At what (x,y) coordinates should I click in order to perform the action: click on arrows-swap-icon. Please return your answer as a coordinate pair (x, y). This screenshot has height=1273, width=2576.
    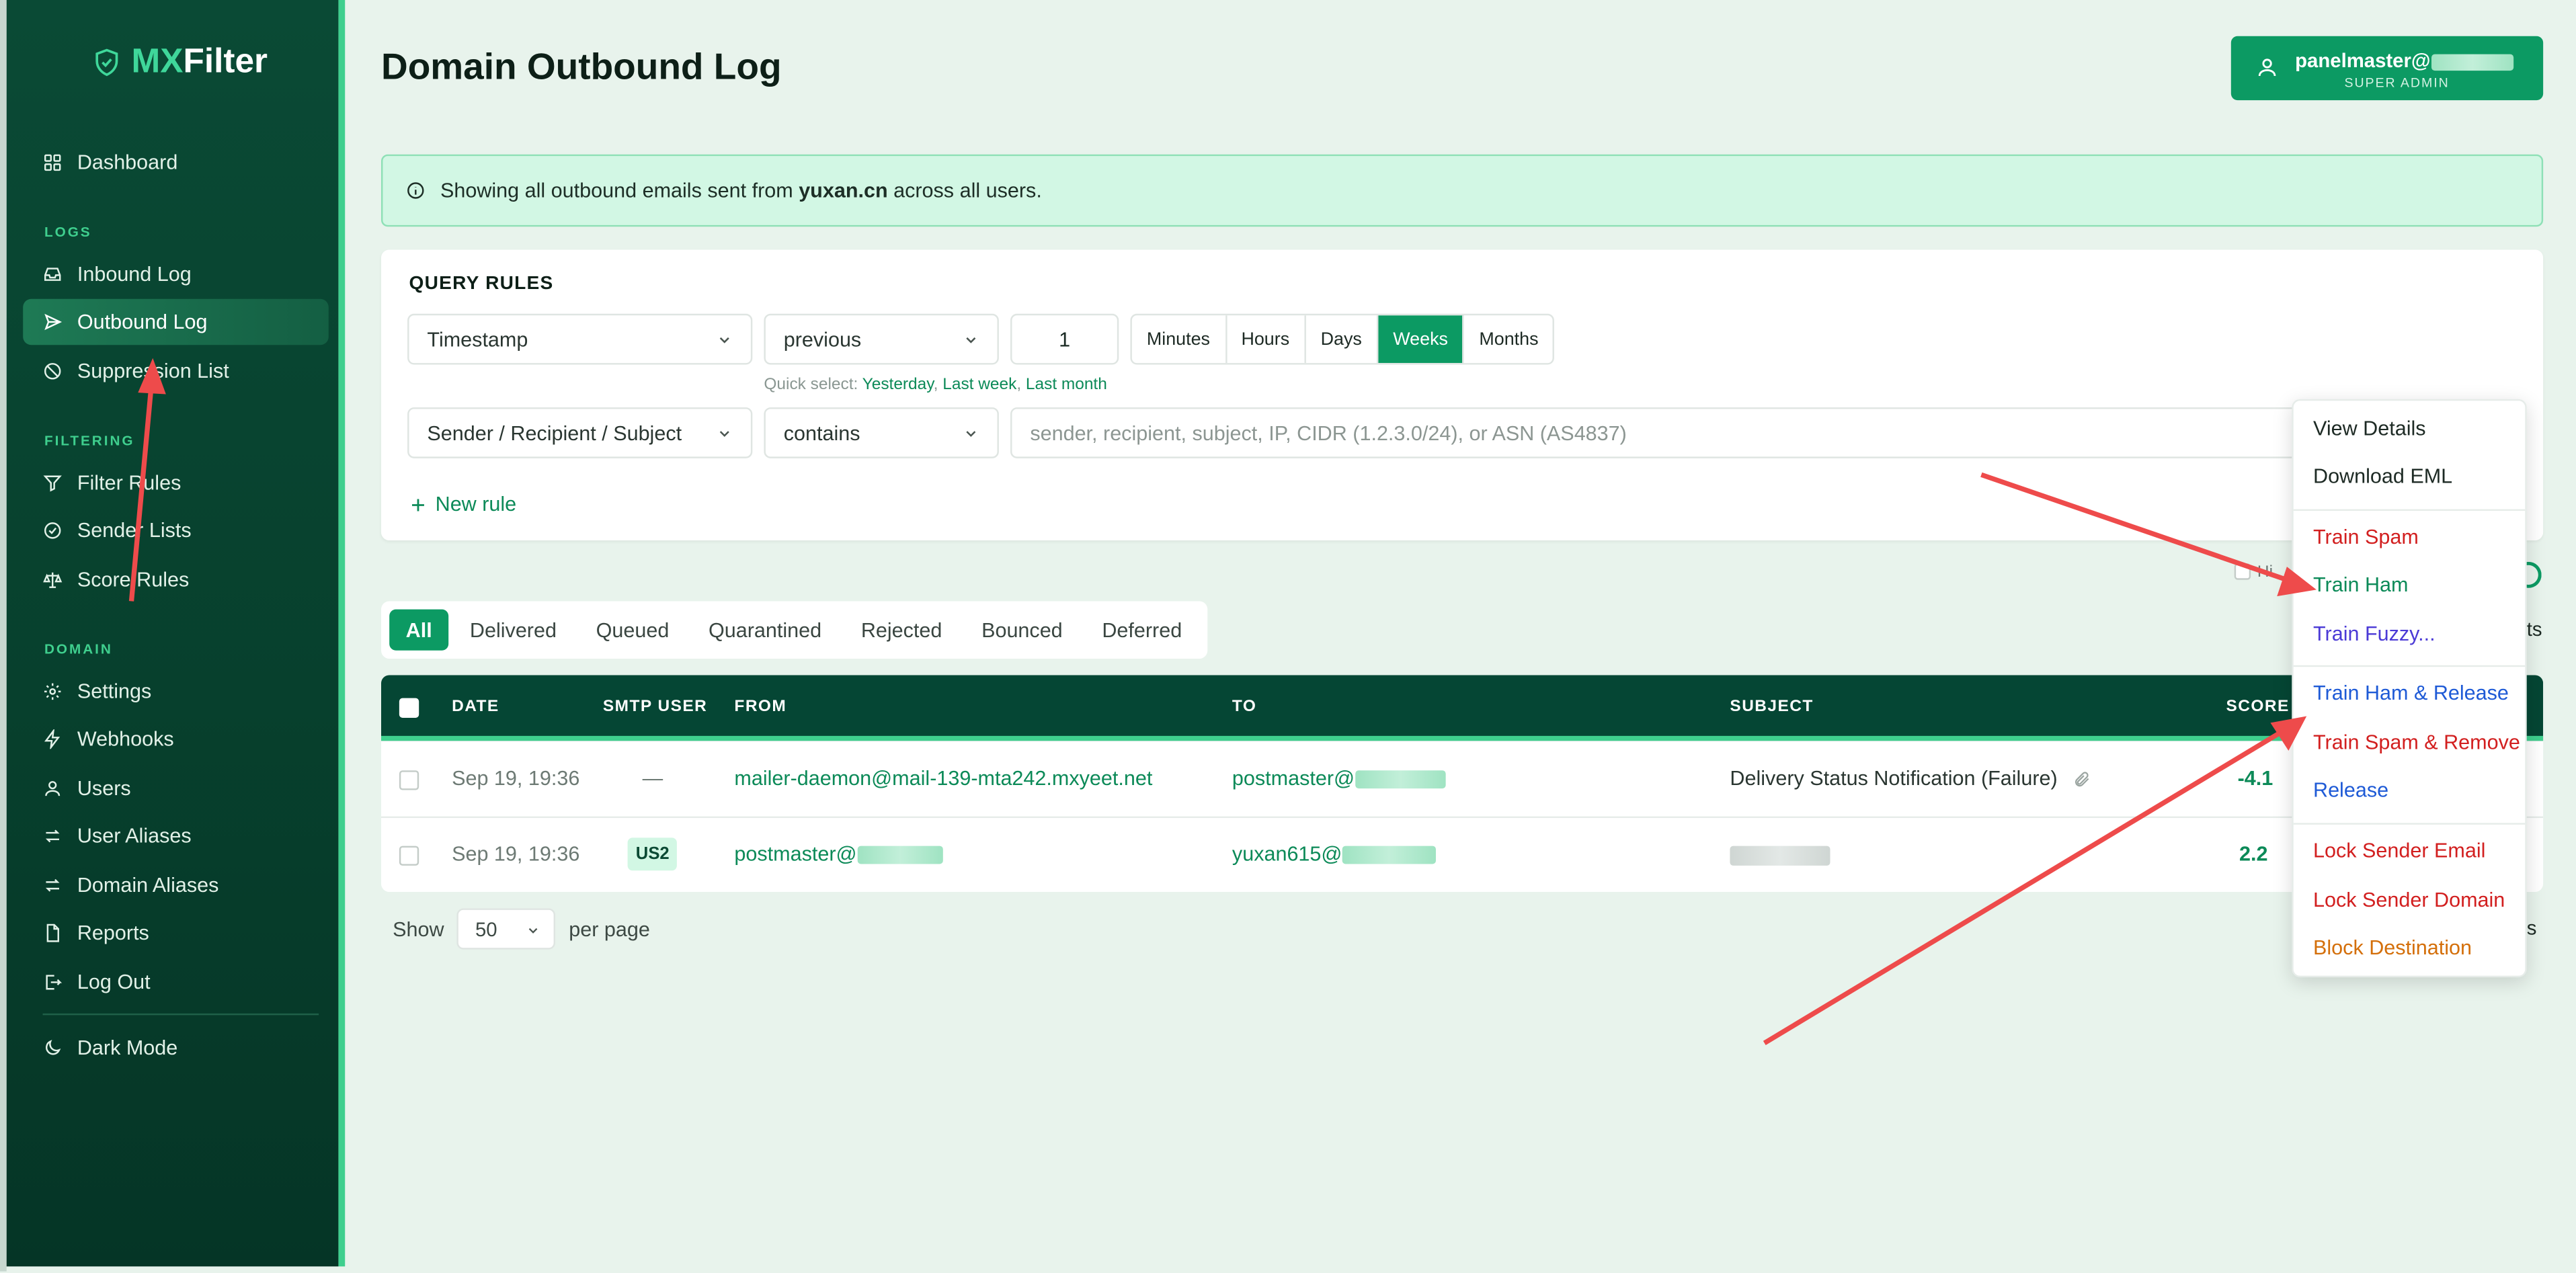
    Looking at the image, I should click on (52, 836).